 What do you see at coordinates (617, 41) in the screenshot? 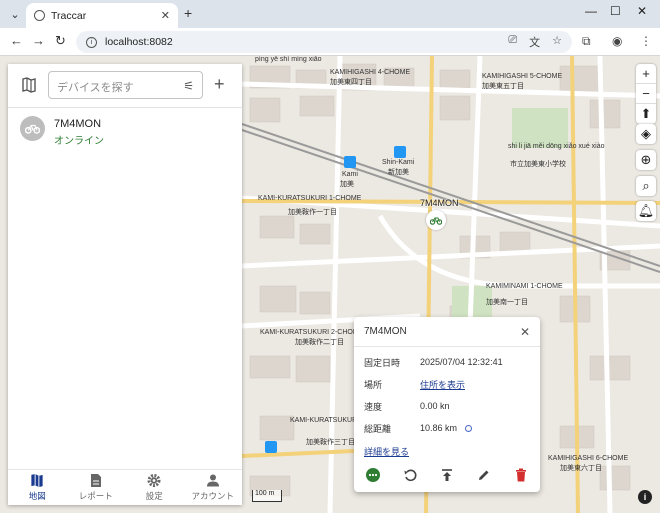
I see `profile-icon: ◉` at bounding box center [617, 41].